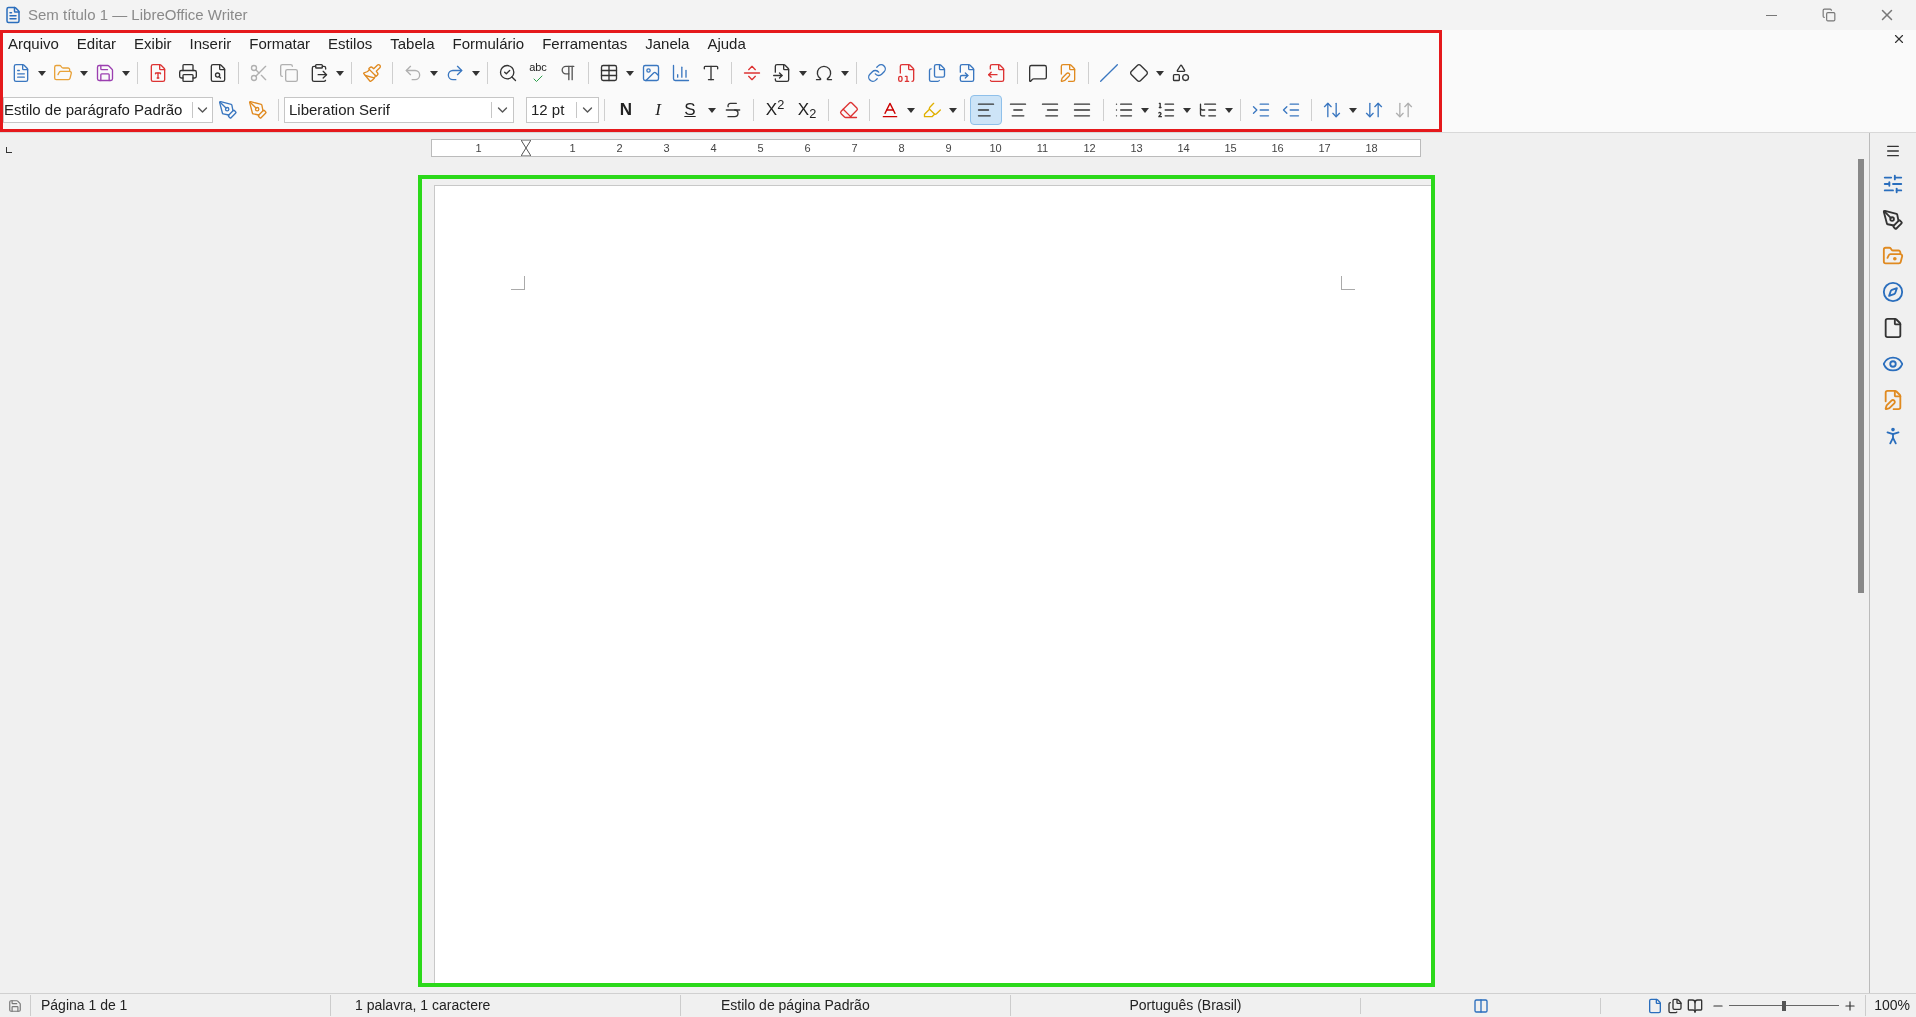  Describe the element at coordinates (726, 44) in the screenshot. I see `menu-item: Ajuda` at that location.